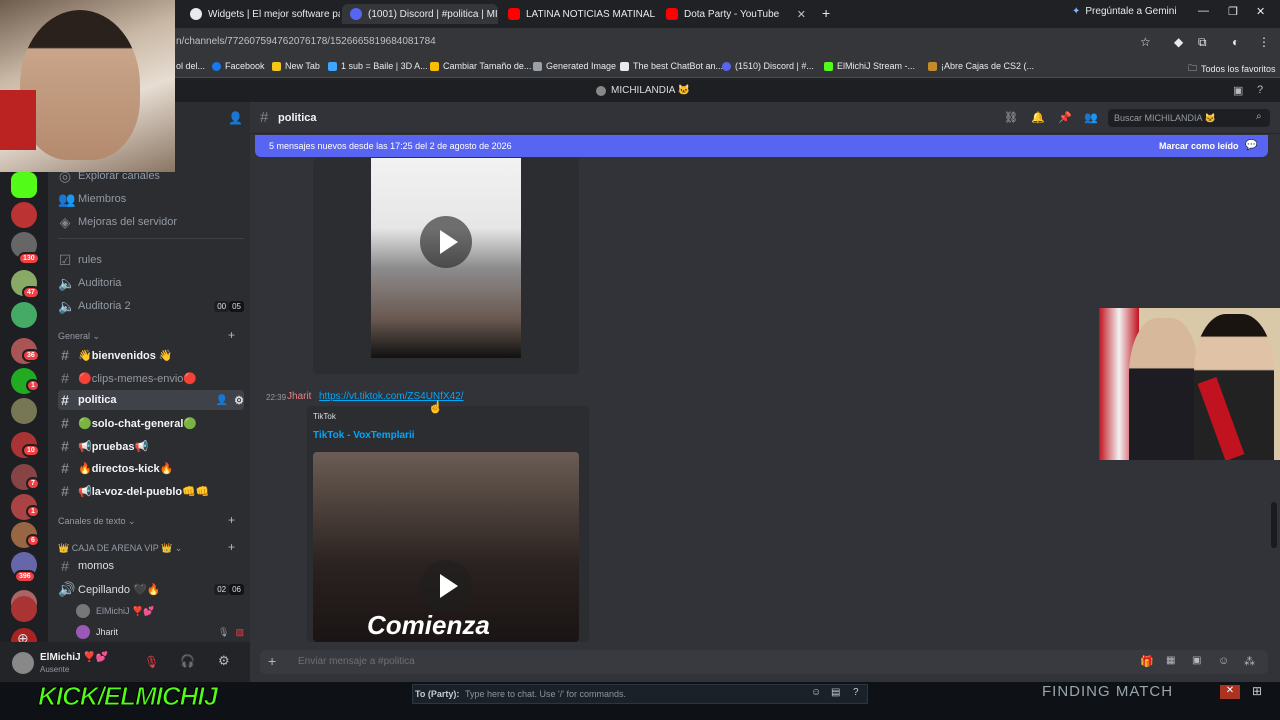 This screenshot has height=720, width=1280. What do you see at coordinates (151, 400) in the screenshot?
I see `channel-politica: # politica 👤 ⚙` at bounding box center [151, 400].